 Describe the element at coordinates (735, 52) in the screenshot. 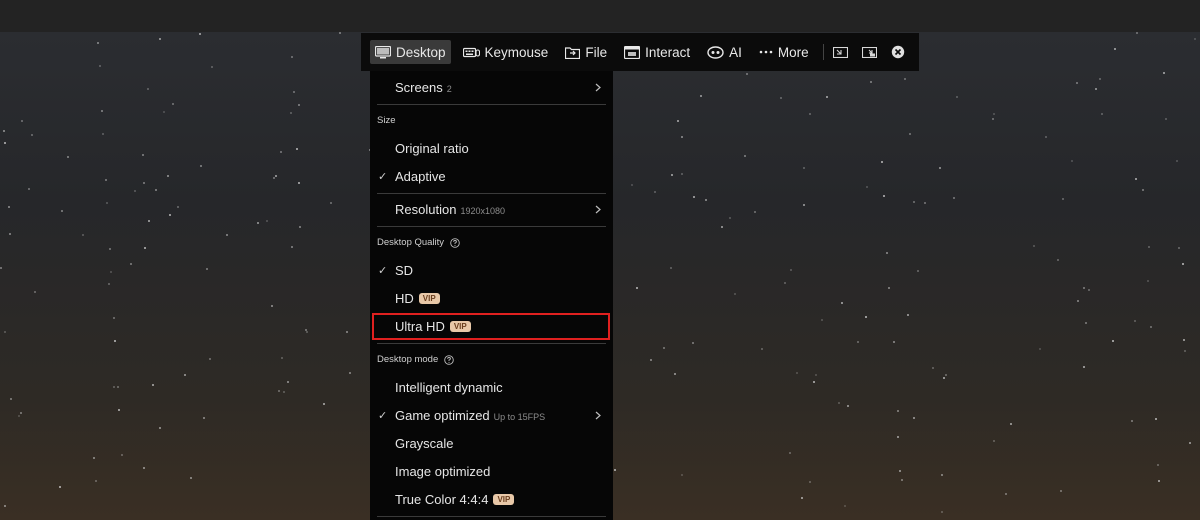

I see `toolbar-ai-label: AI` at that location.